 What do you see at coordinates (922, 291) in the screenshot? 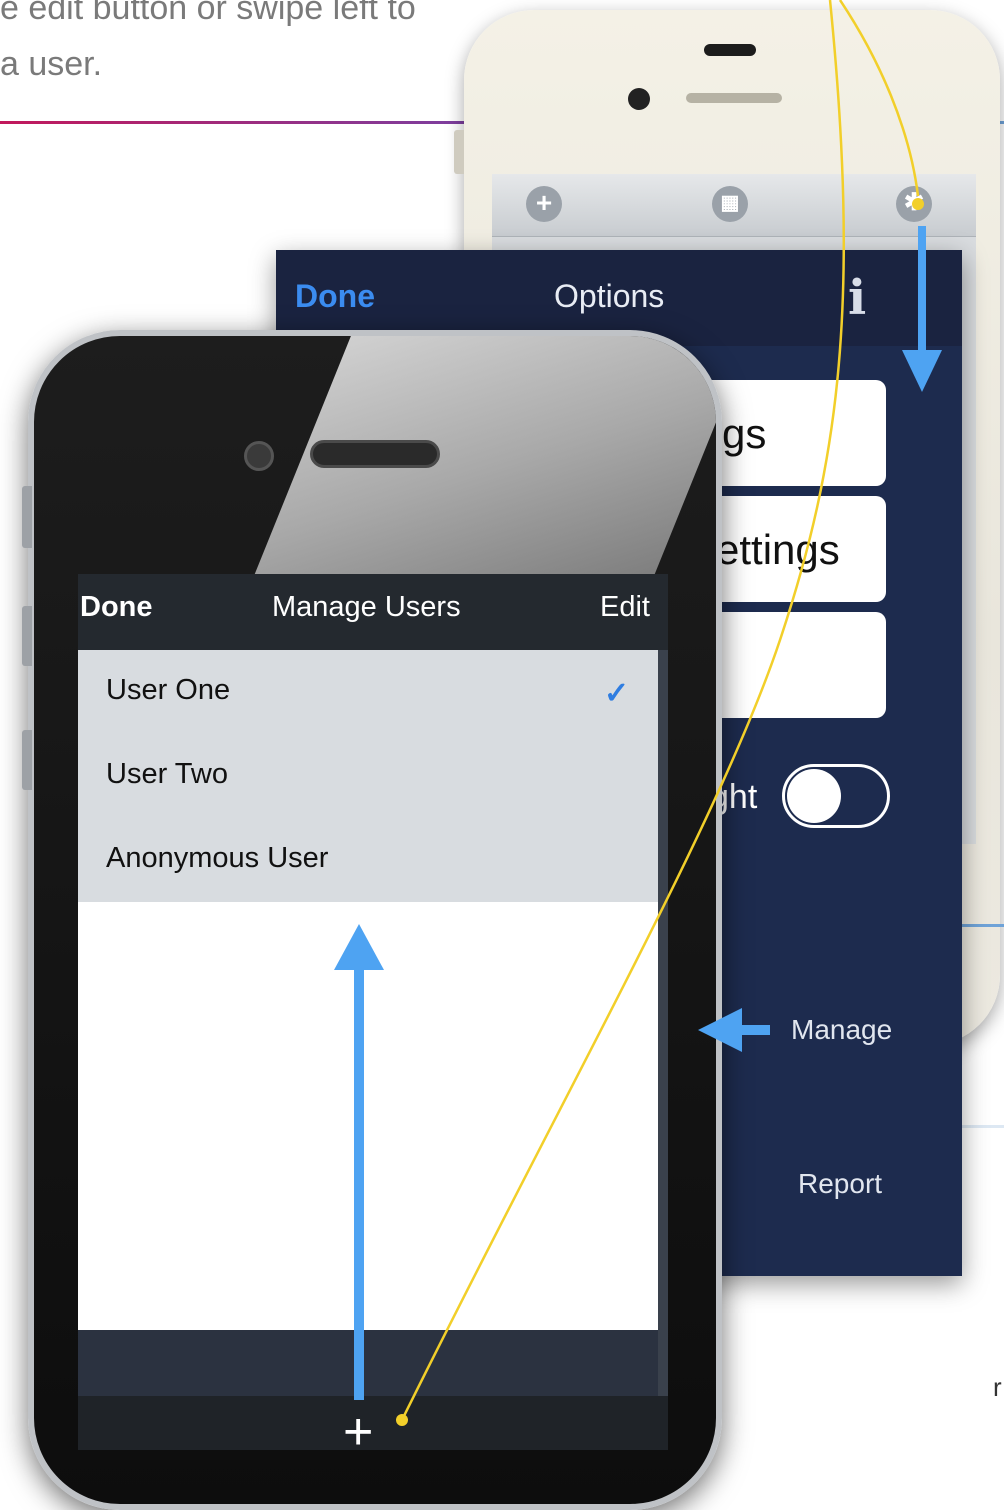
I see `down-arrow-shaft` at bounding box center [922, 291].